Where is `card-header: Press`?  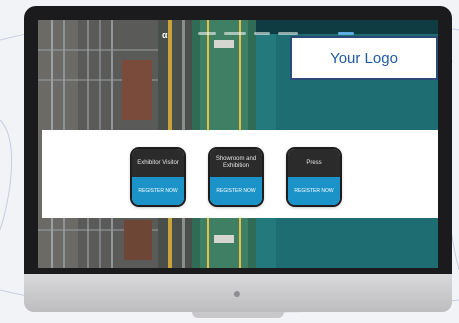 card-header: Press is located at coordinates (314, 163).